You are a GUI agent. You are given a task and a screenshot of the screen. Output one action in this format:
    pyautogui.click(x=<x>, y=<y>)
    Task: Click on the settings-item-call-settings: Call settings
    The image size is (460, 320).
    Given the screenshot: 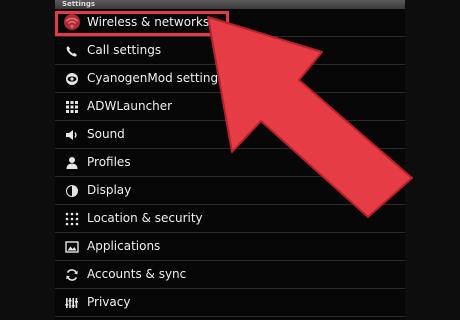 What is the action you would take?
    pyautogui.click(x=230, y=51)
    